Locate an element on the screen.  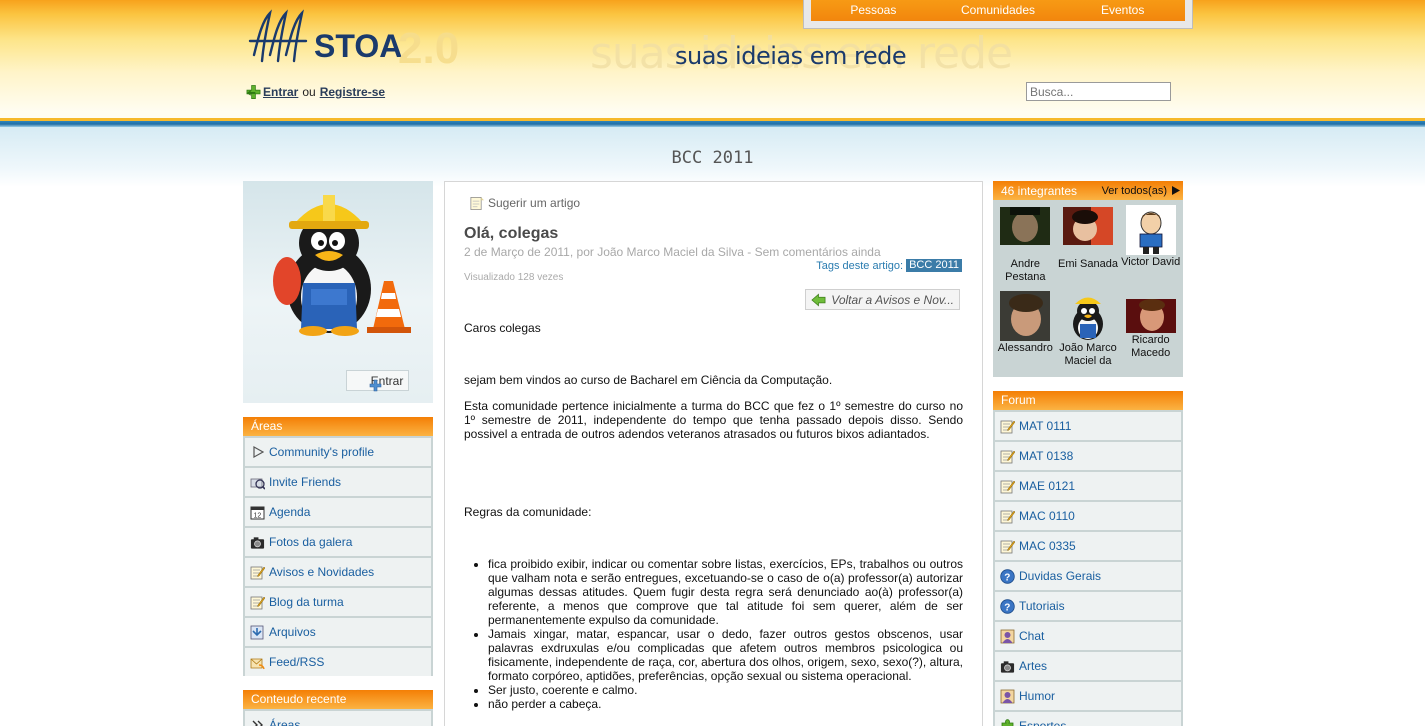
community-avatar-box: Entrar is located at coordinates (338, 292).